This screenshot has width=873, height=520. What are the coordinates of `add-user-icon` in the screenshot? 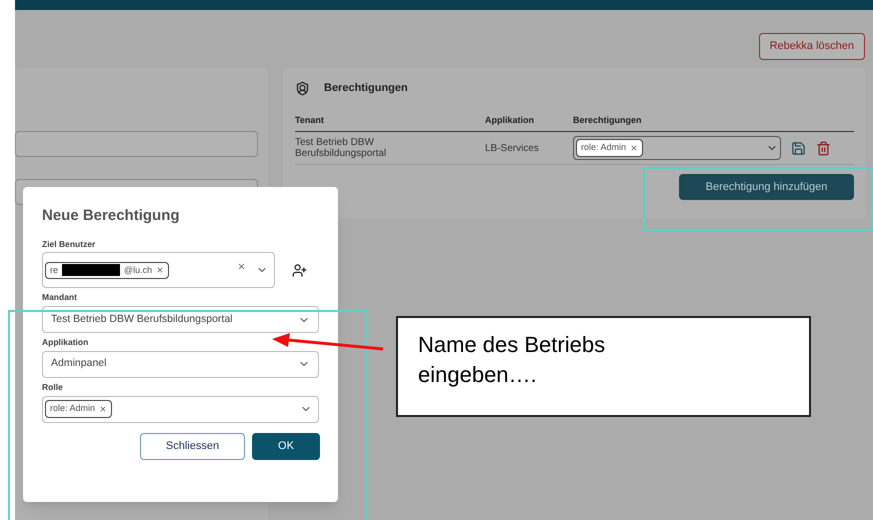 It's located at (299, 270).